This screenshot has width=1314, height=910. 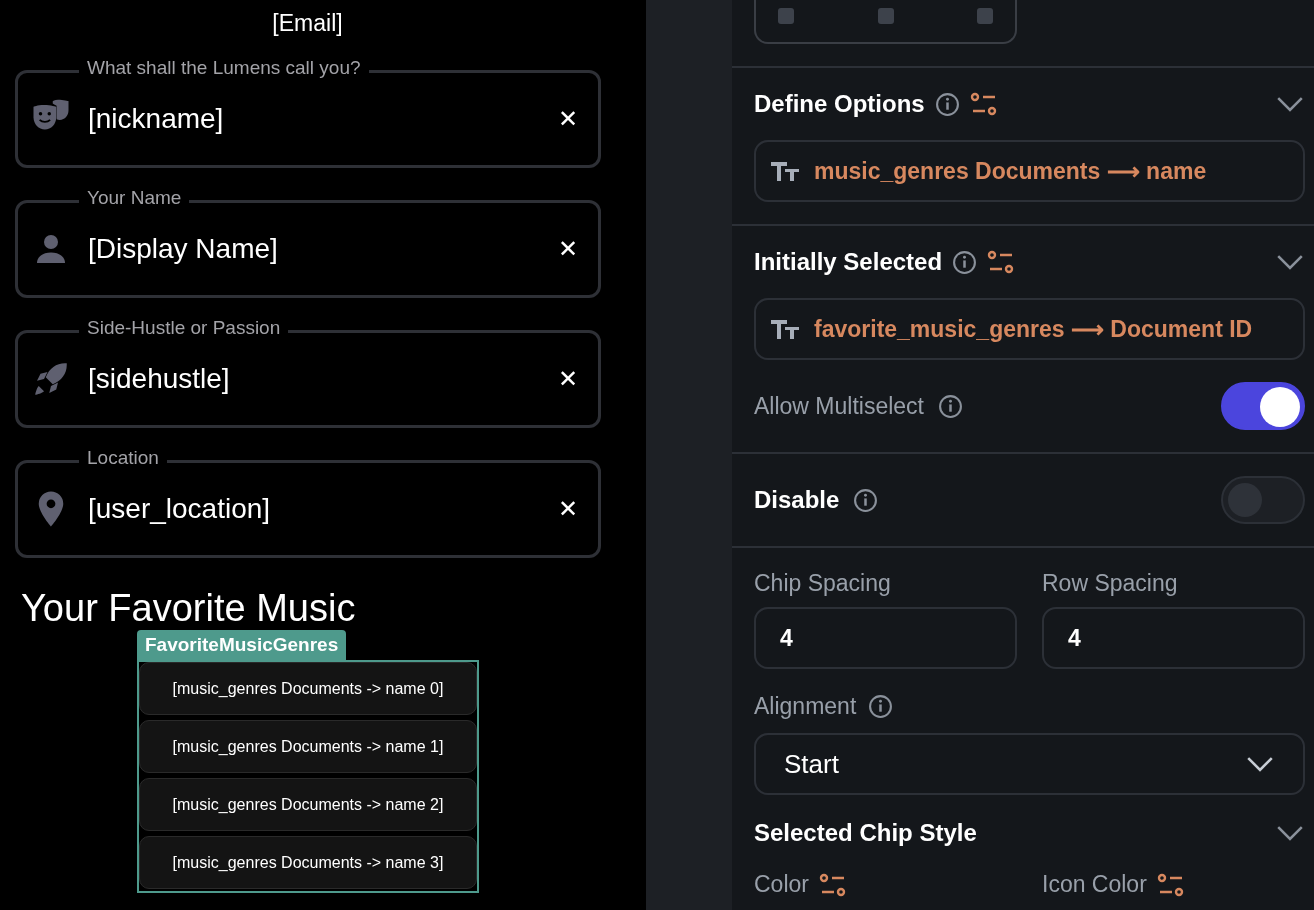 I want to click on alignment-dropdown: Start, so click(x=1029, y=764).